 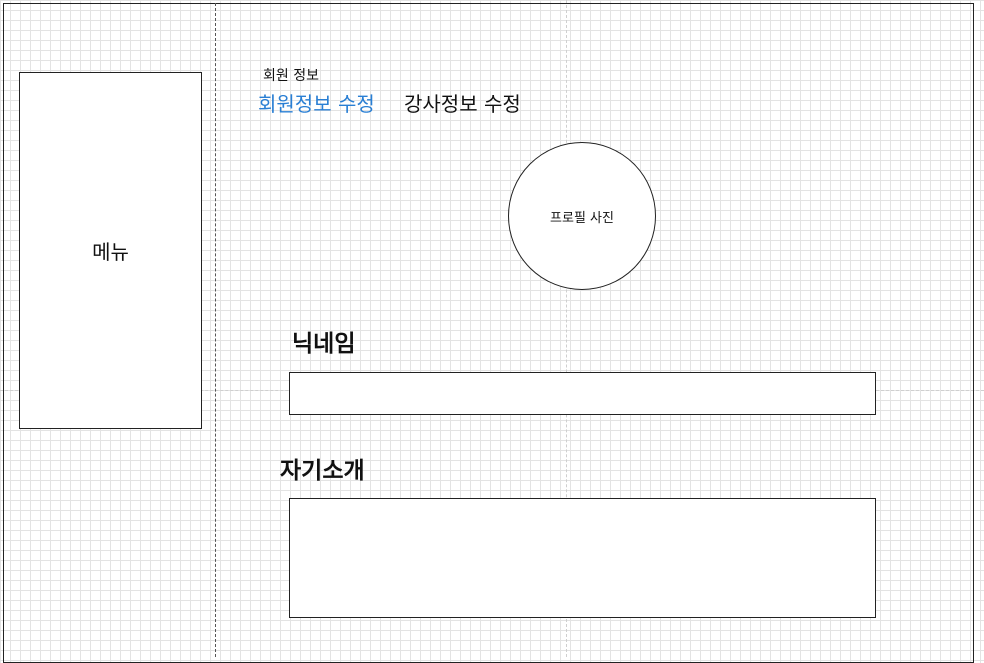 I want to click on sidebar-menu-label: 메뉴, so click(x=110, y=252).